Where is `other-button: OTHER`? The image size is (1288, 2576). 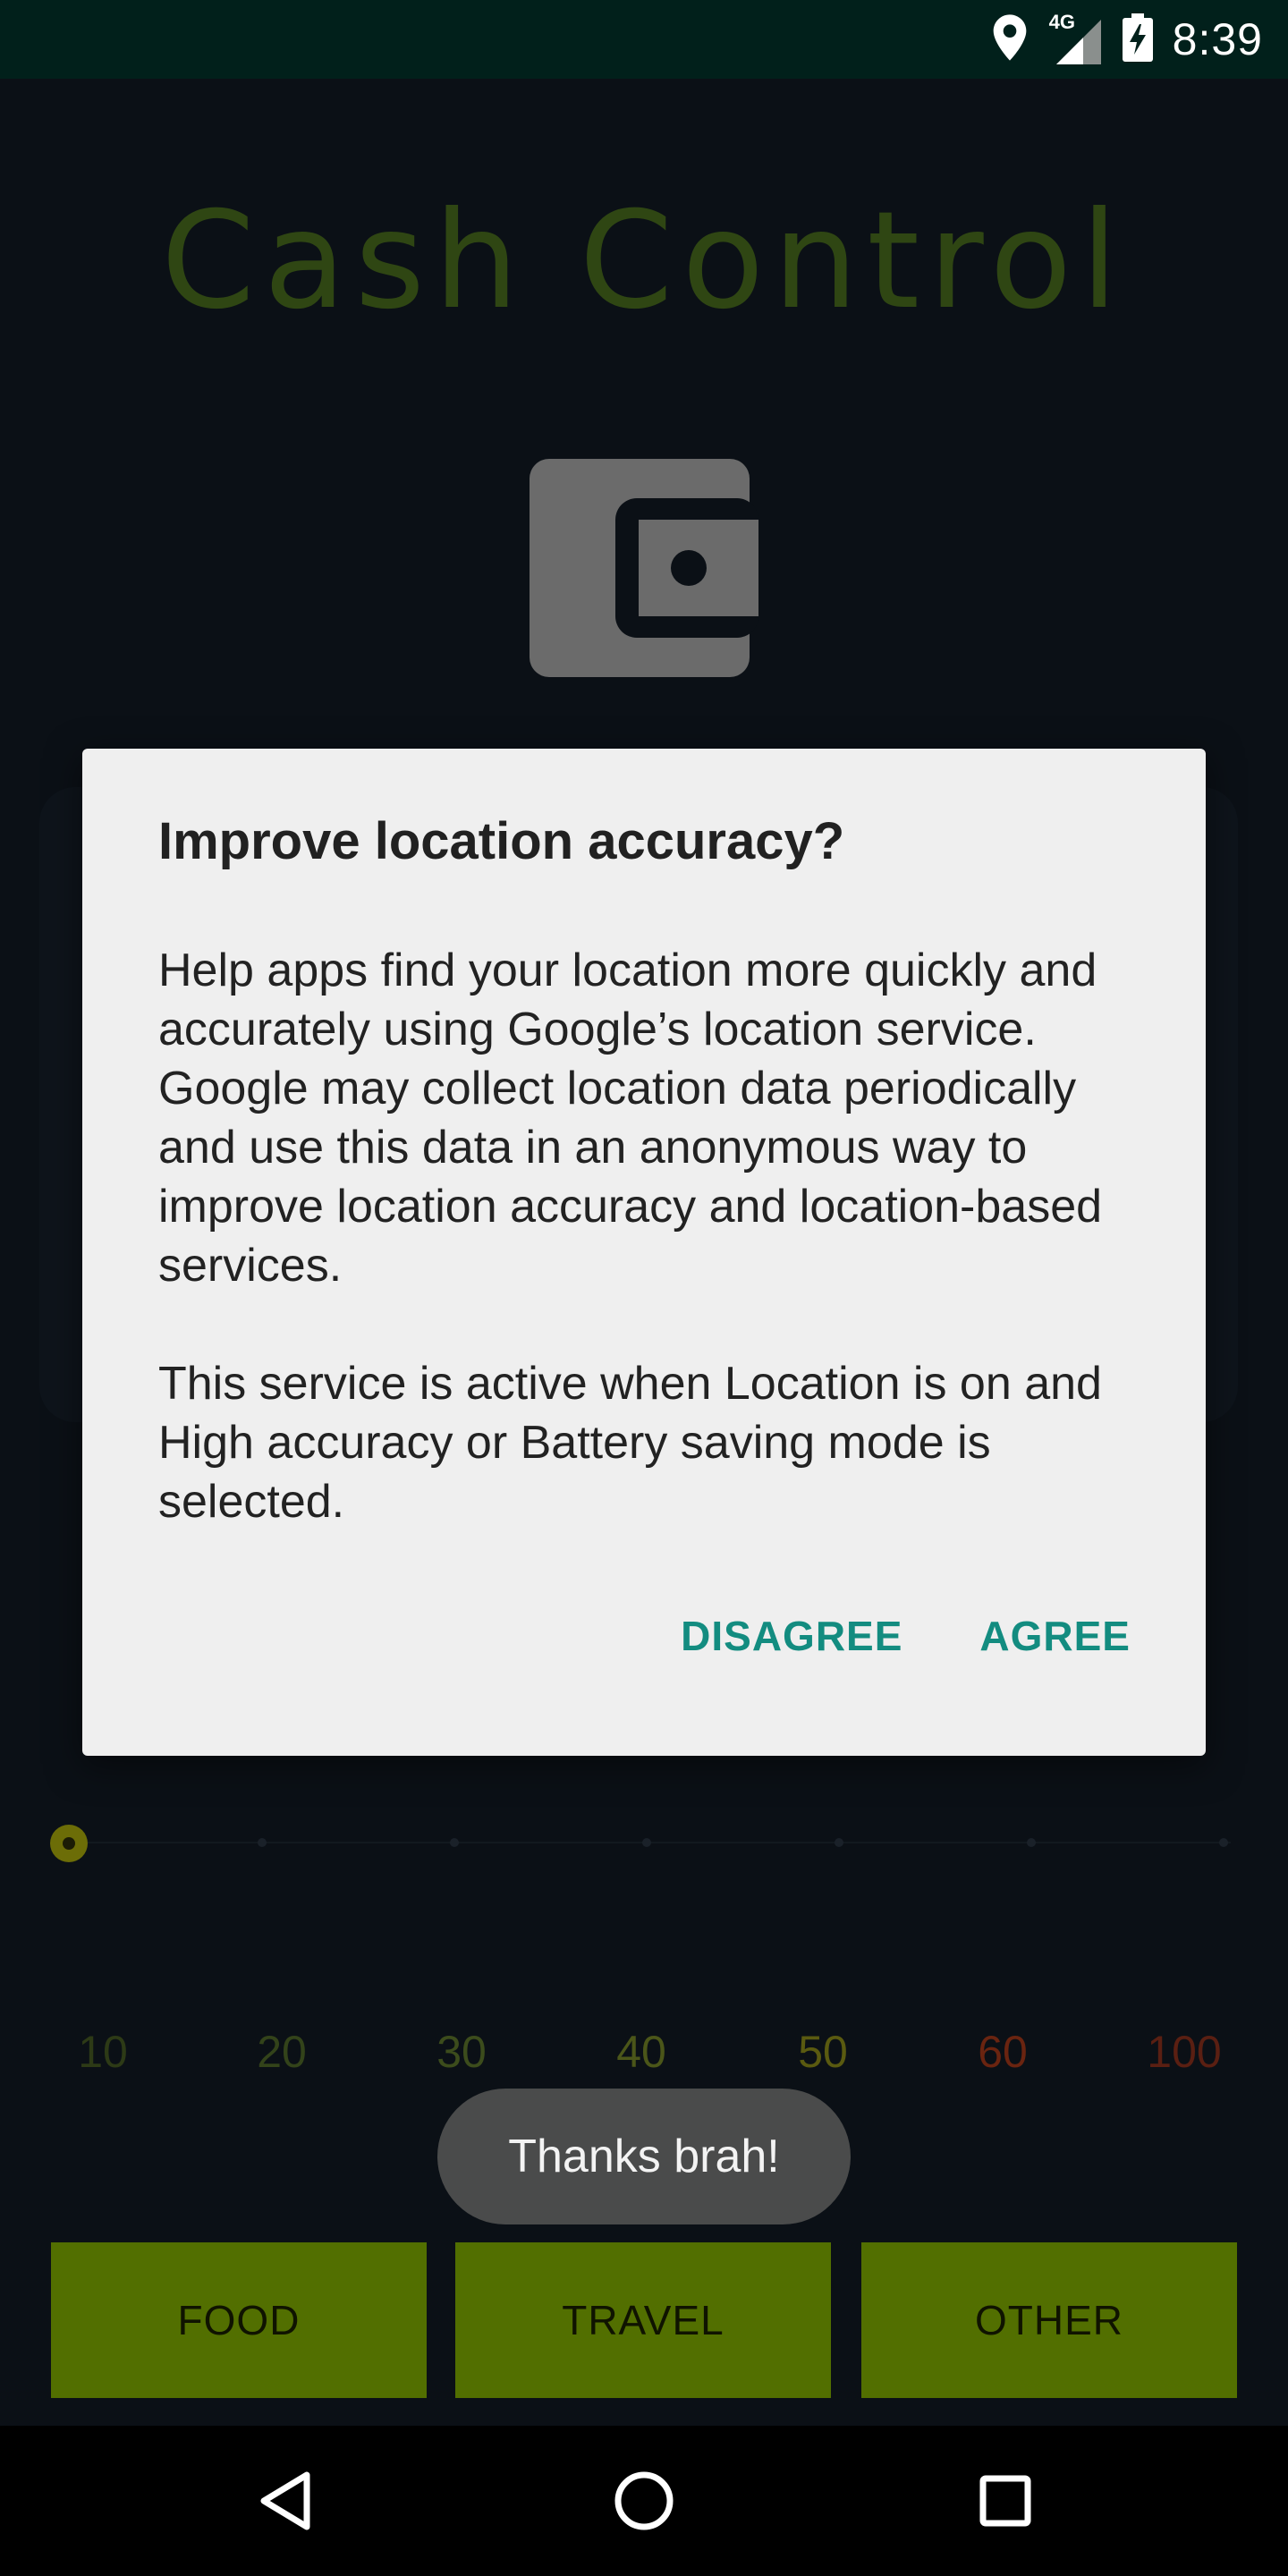
other-button: OTHER is located at coordinates (1049, 2320).